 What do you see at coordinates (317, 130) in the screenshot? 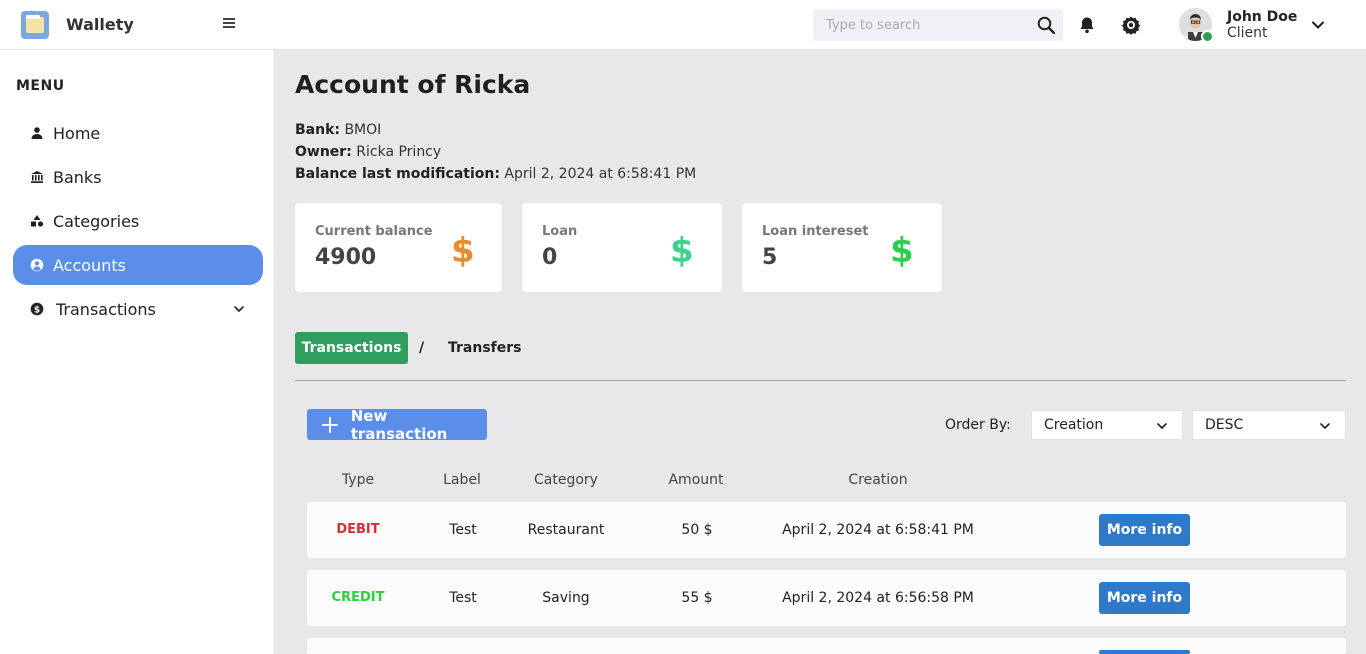
I see `bank-label: Bank:` at bounding box center [317, 130].